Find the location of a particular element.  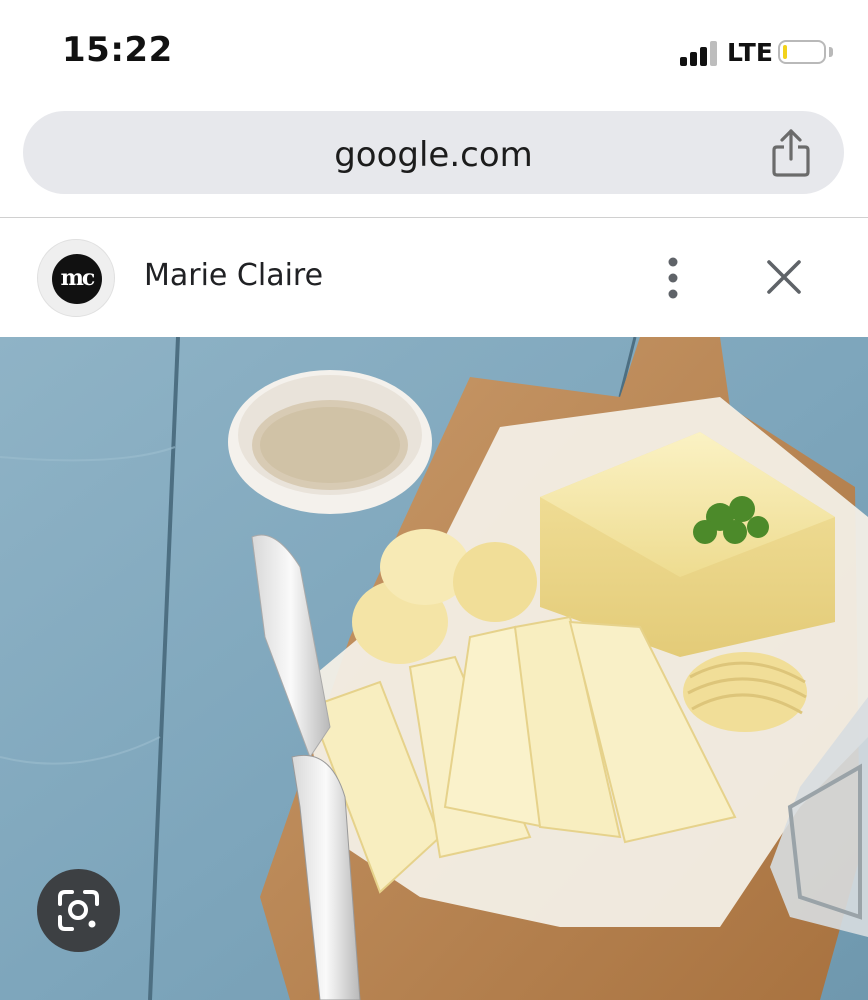

source-logo-text: mc is located at coordinates (77, 279).